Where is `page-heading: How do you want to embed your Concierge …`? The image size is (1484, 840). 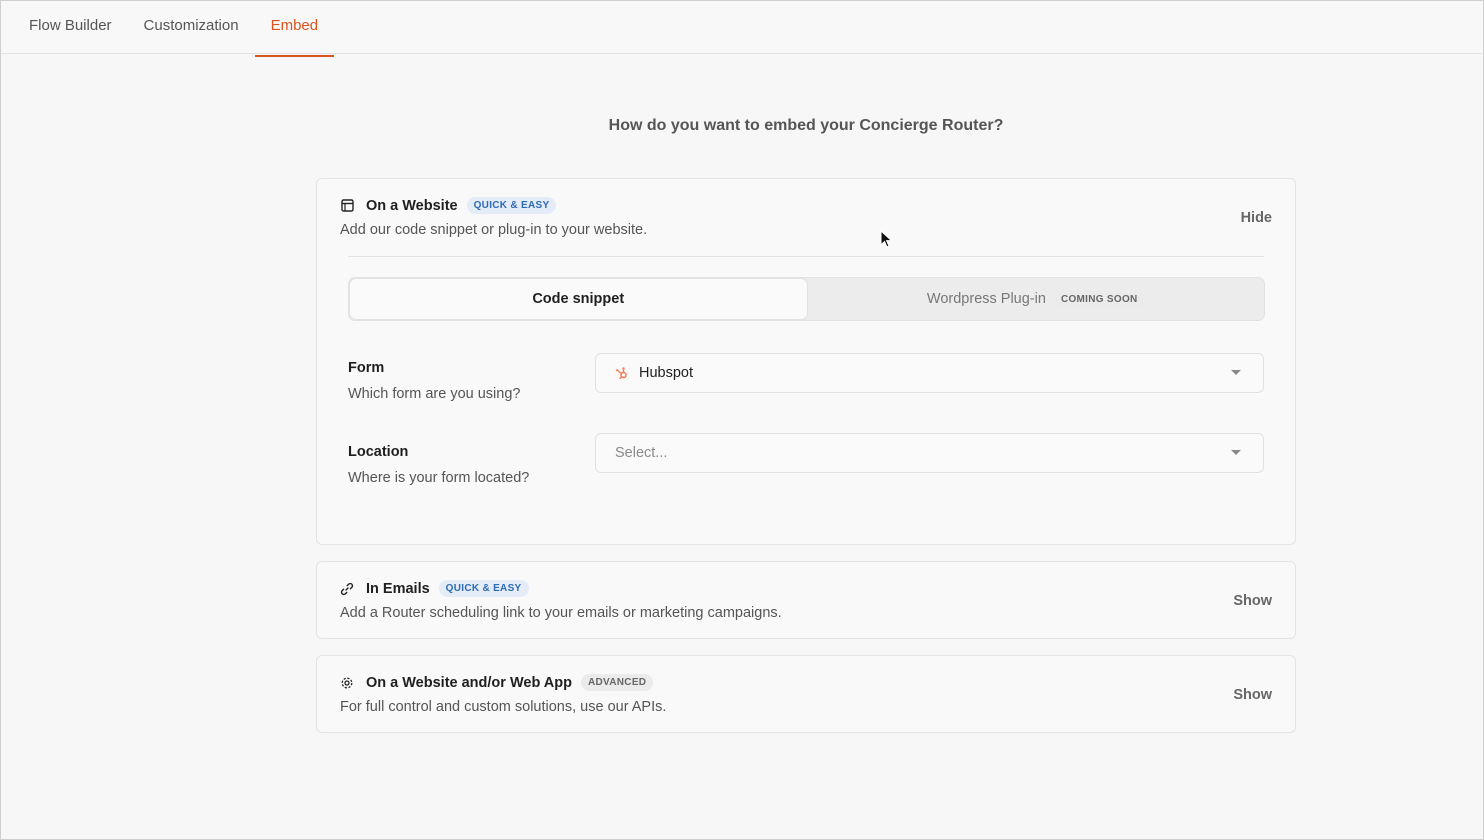
page-heading: How do you want to embed your Concierge … is located at coordinates (806, 125).